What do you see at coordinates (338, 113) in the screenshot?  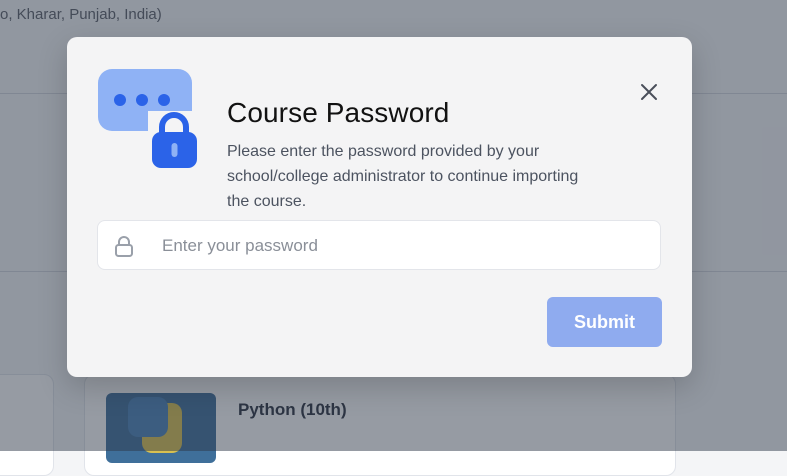 I see `dialog-title: Course Password` at bounding box center [338, 113].